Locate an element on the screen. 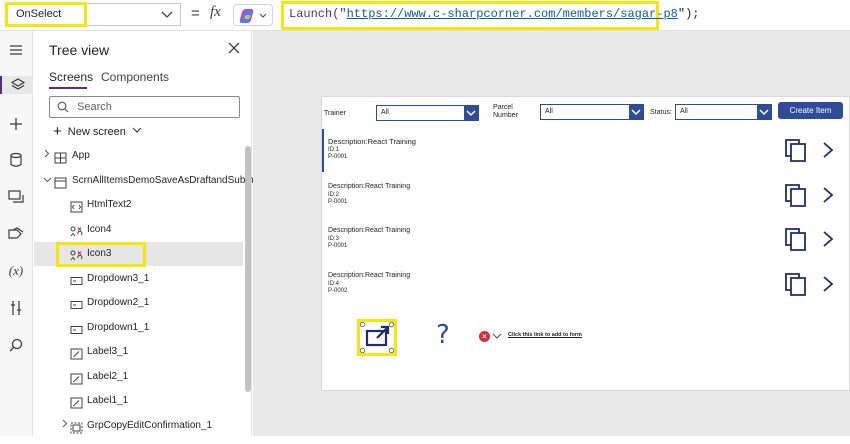 This screenshot has height=444, width=850. status-dropdown: All is located at coordinates (723, 112).